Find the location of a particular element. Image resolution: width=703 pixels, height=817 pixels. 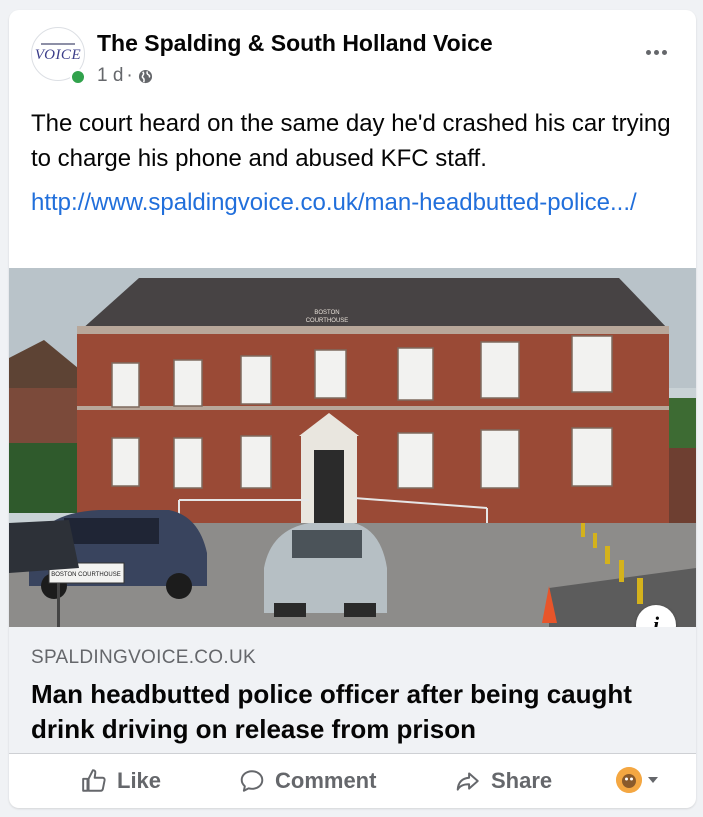

post-meta: 1 d · is located at coordinates (125, 76).